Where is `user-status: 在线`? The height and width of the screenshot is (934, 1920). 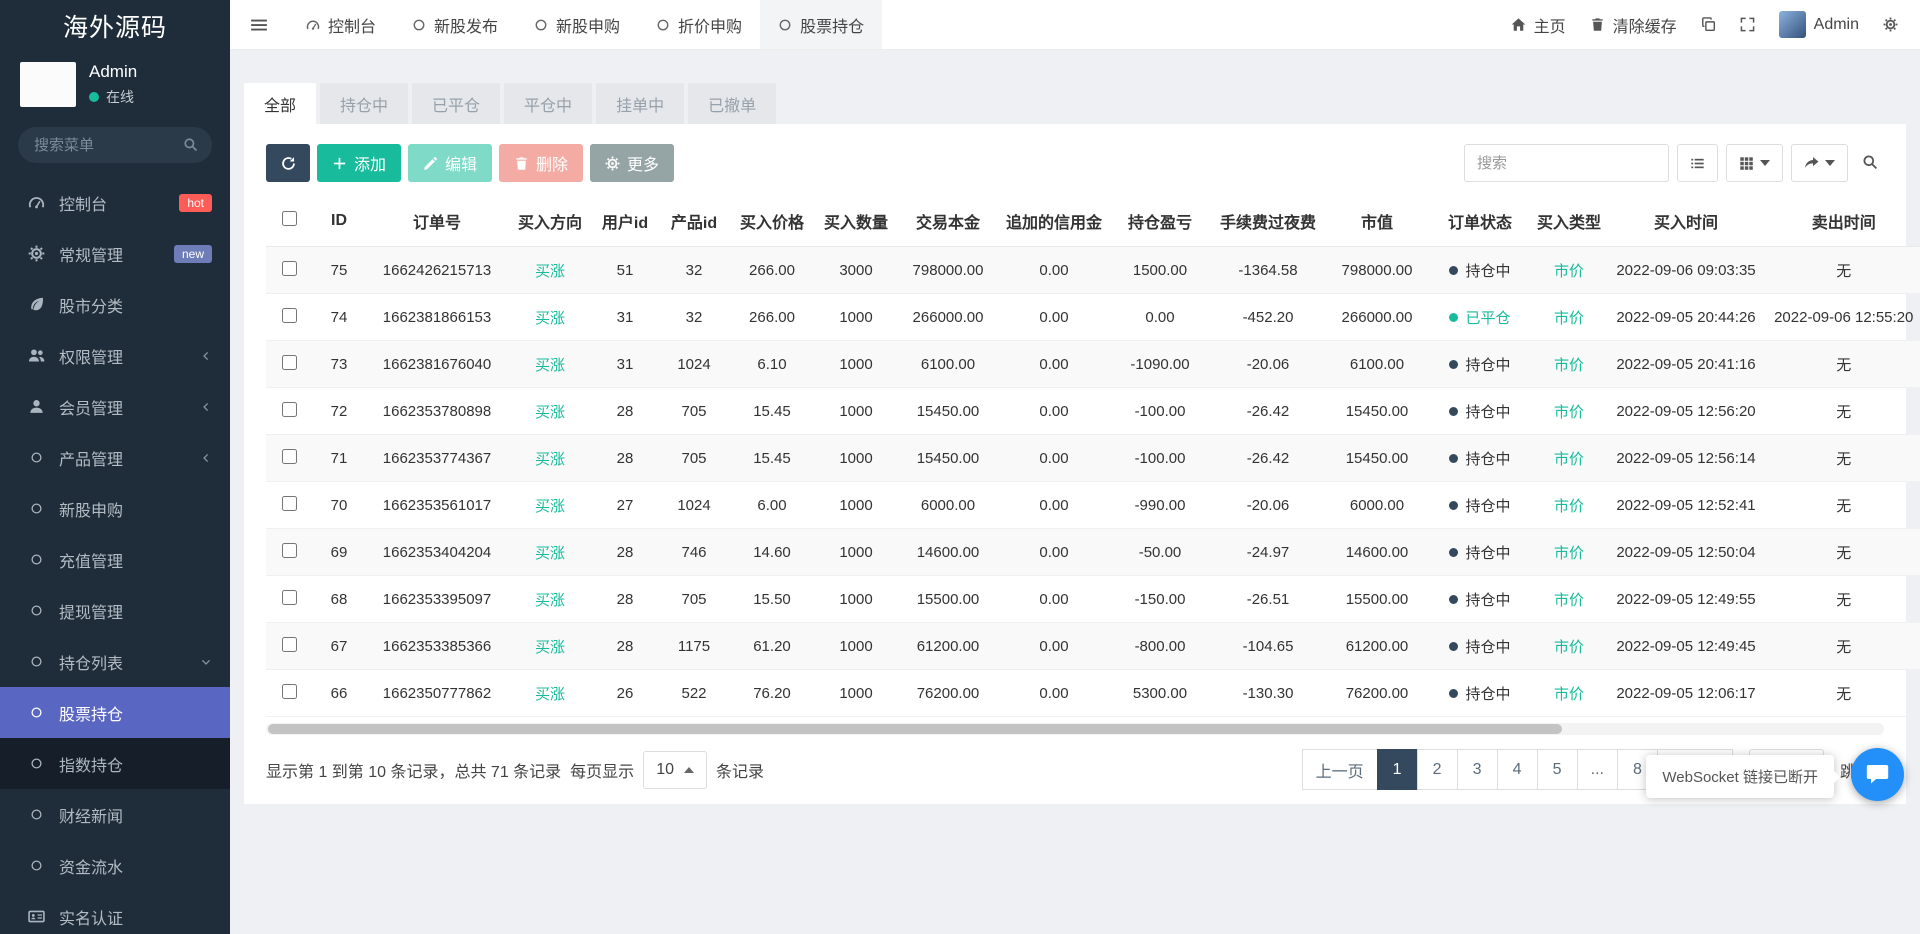 user-status: 在线 is located at coordinates (113, 97).